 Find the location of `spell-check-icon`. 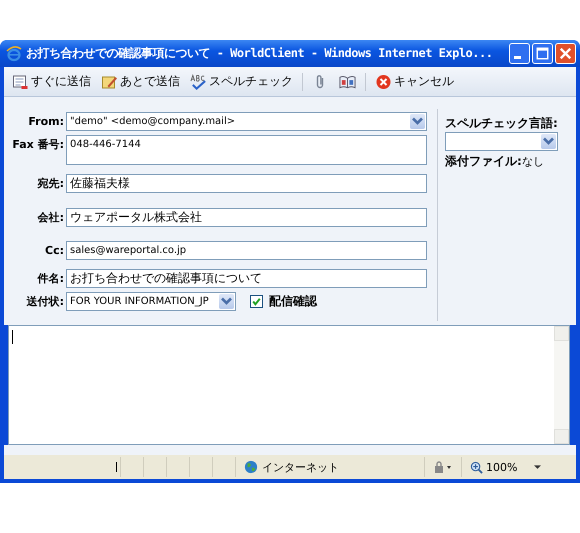

spell-check-icon is located at coordinates (198, 82).